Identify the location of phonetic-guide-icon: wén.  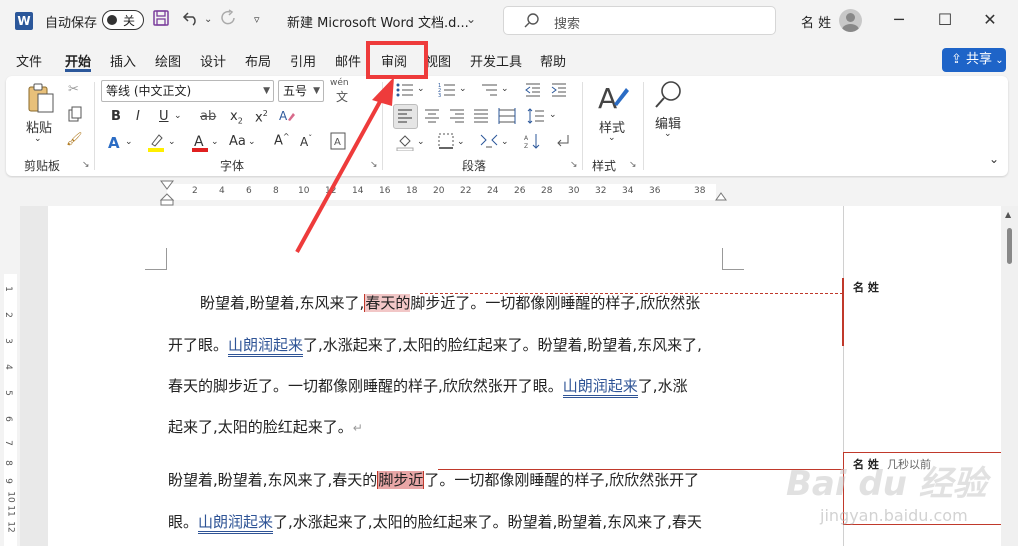
(339, 83).